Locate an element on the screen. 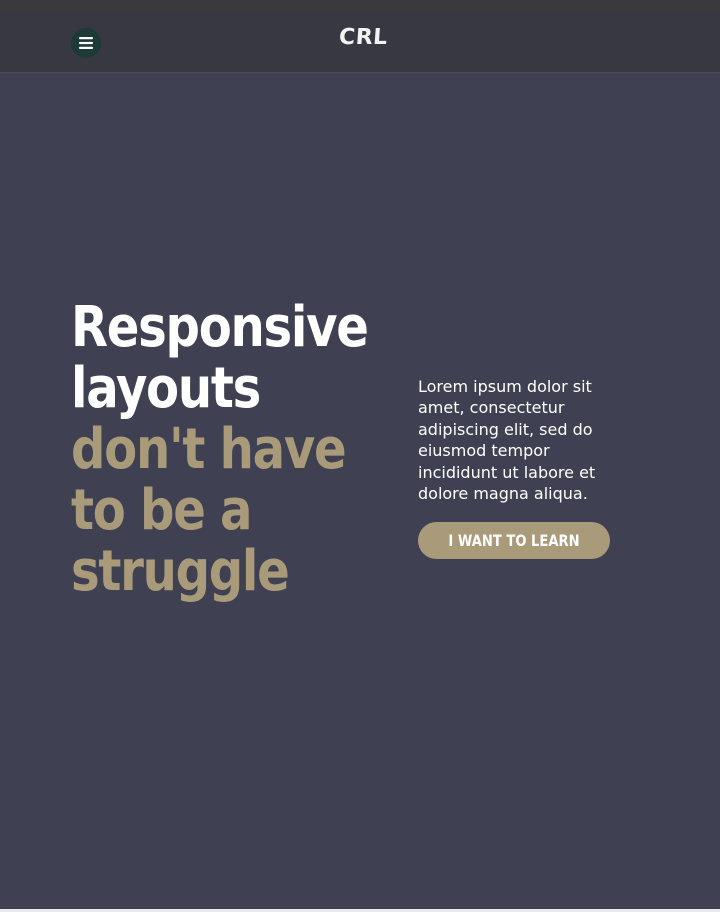 This screenshot has height=912, width=720. logo: CRL is located at coordinates (363, 37).